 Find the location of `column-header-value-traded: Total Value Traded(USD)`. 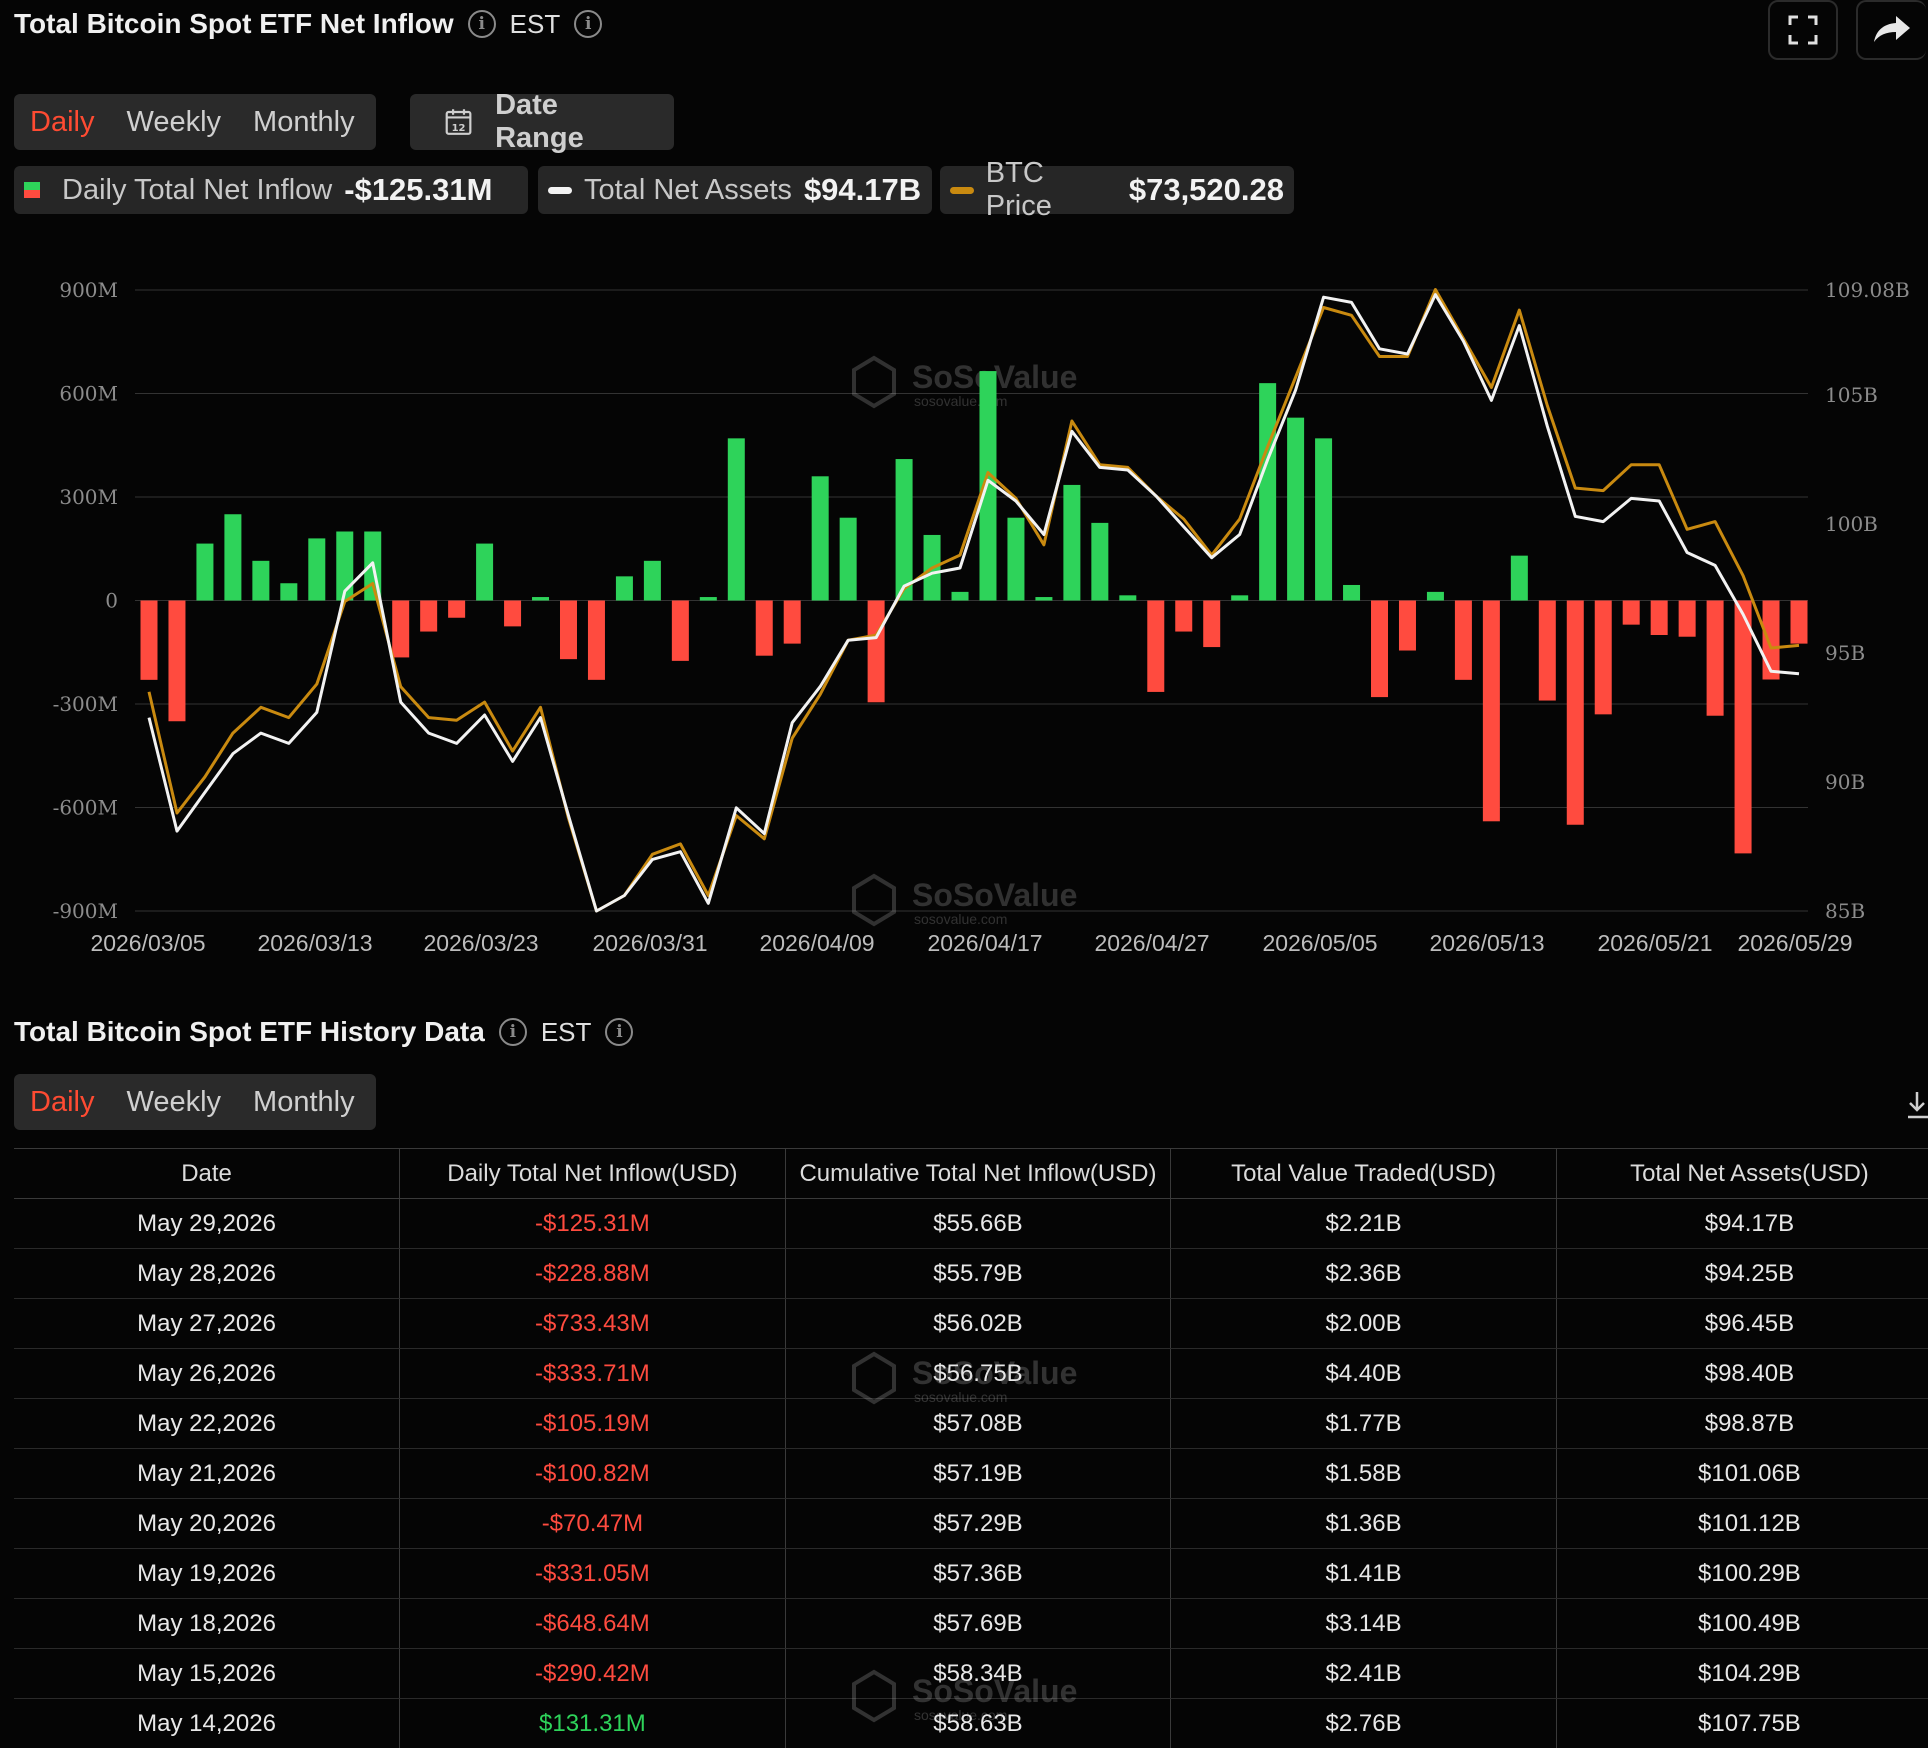

column-header-value-traded: Total Value Traded(USD) is located at coordinates (1363, 1173).